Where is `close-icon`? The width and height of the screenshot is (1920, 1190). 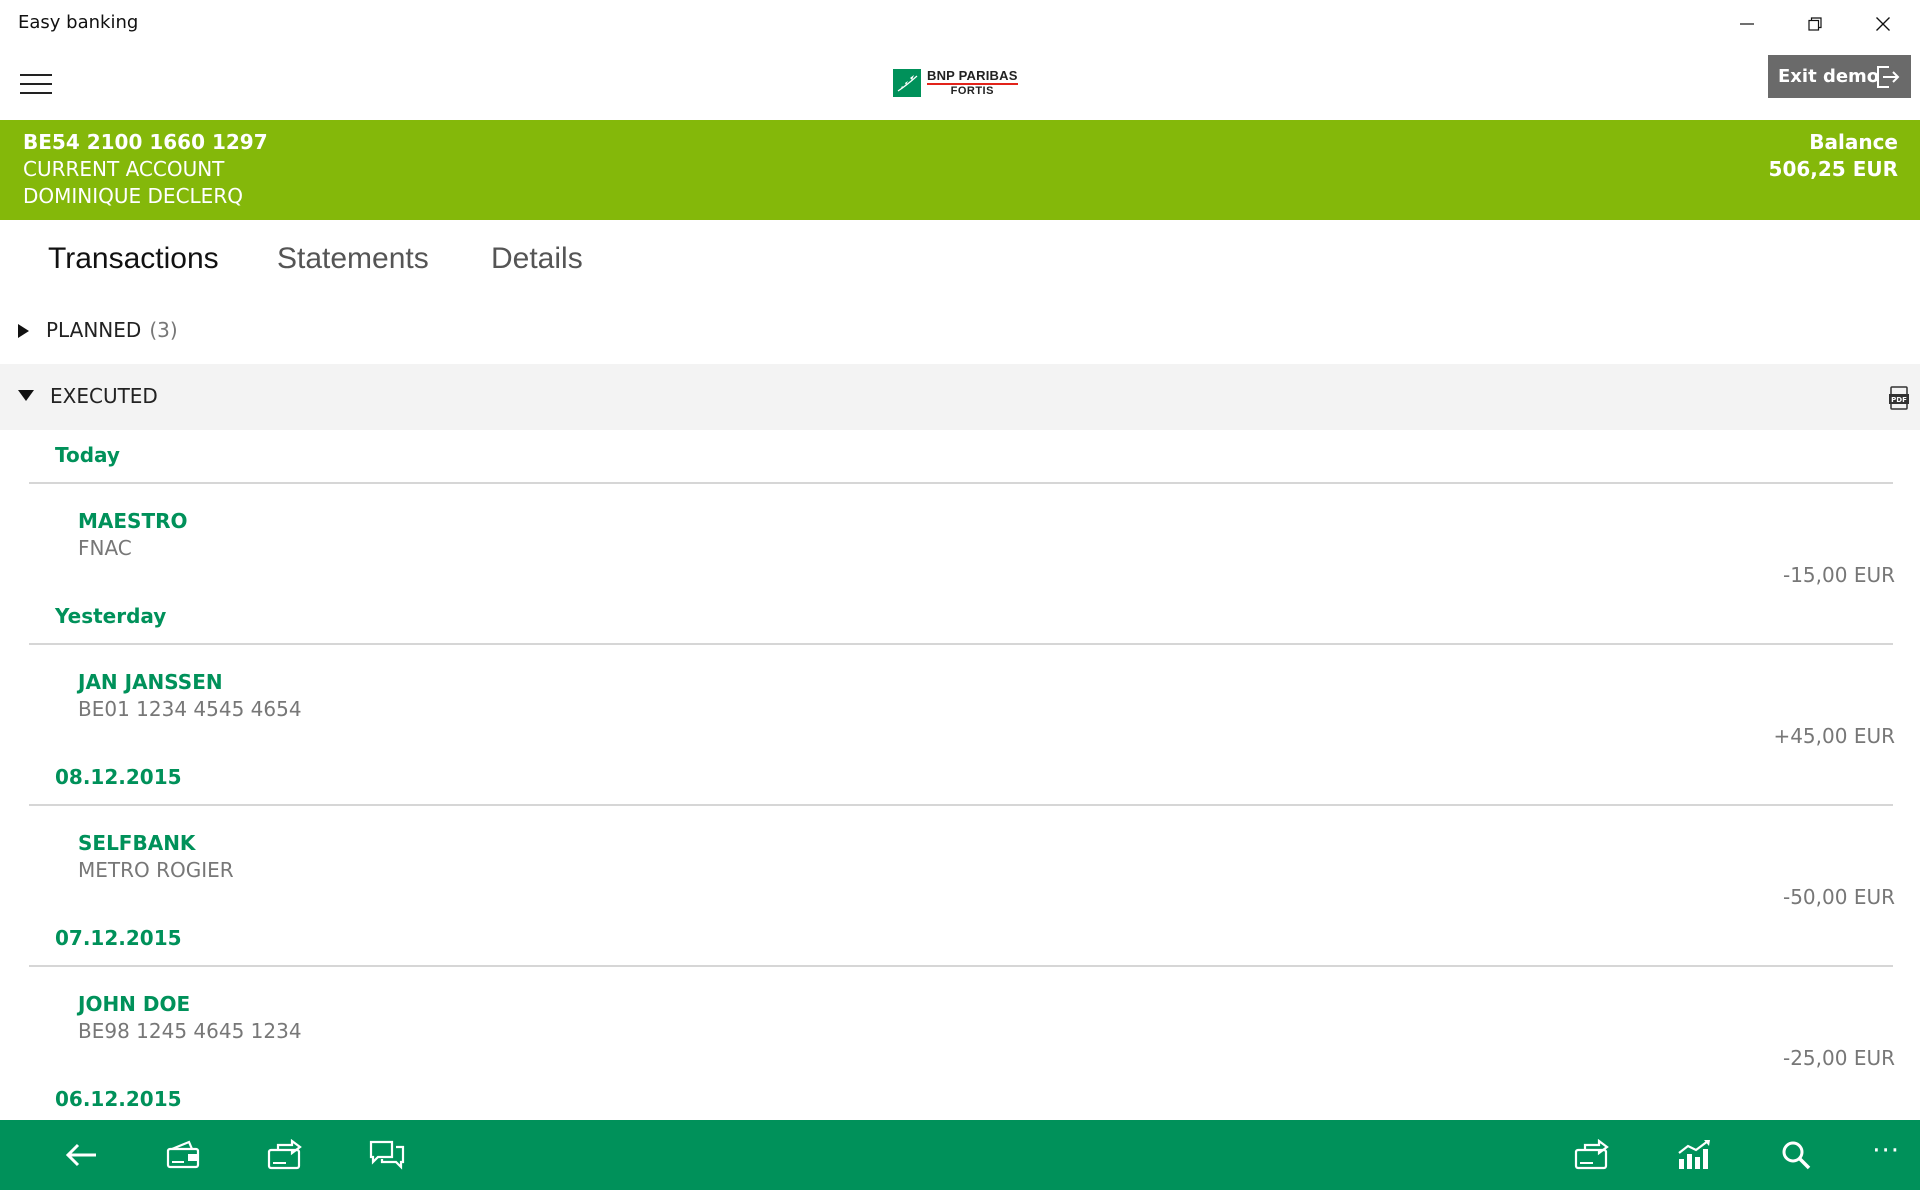 close-icon is located at coordinates (1883, 24).